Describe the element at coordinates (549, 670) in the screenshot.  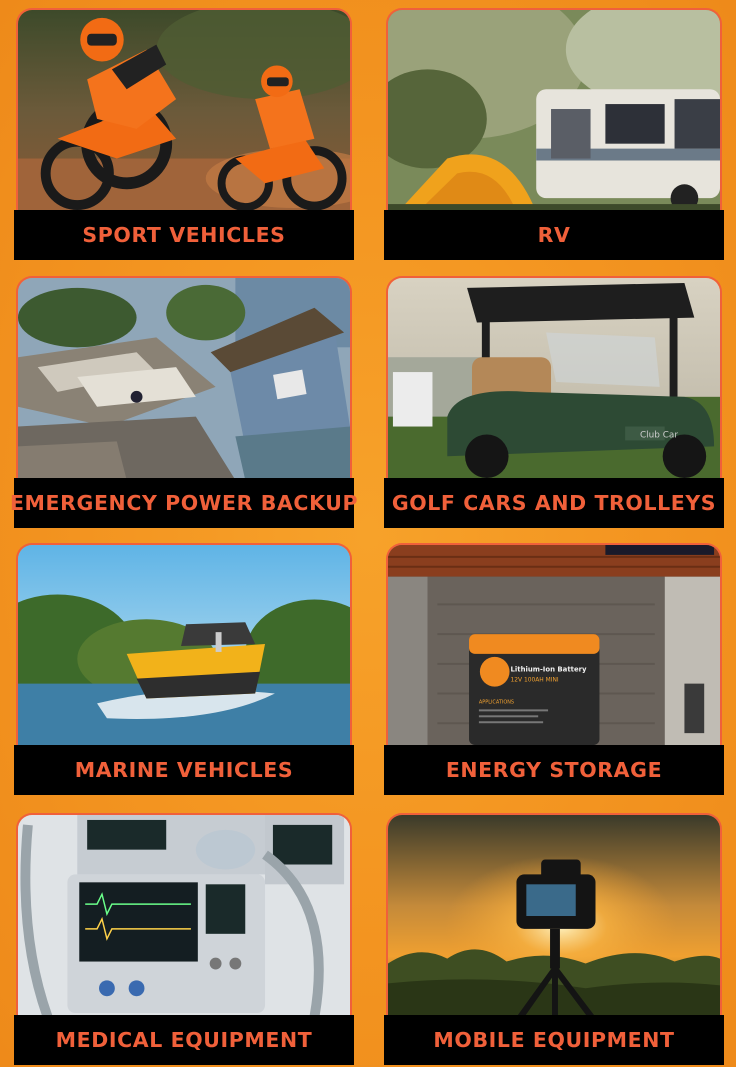
I see `battery-title: Lithium-Ion Battery` at that location.